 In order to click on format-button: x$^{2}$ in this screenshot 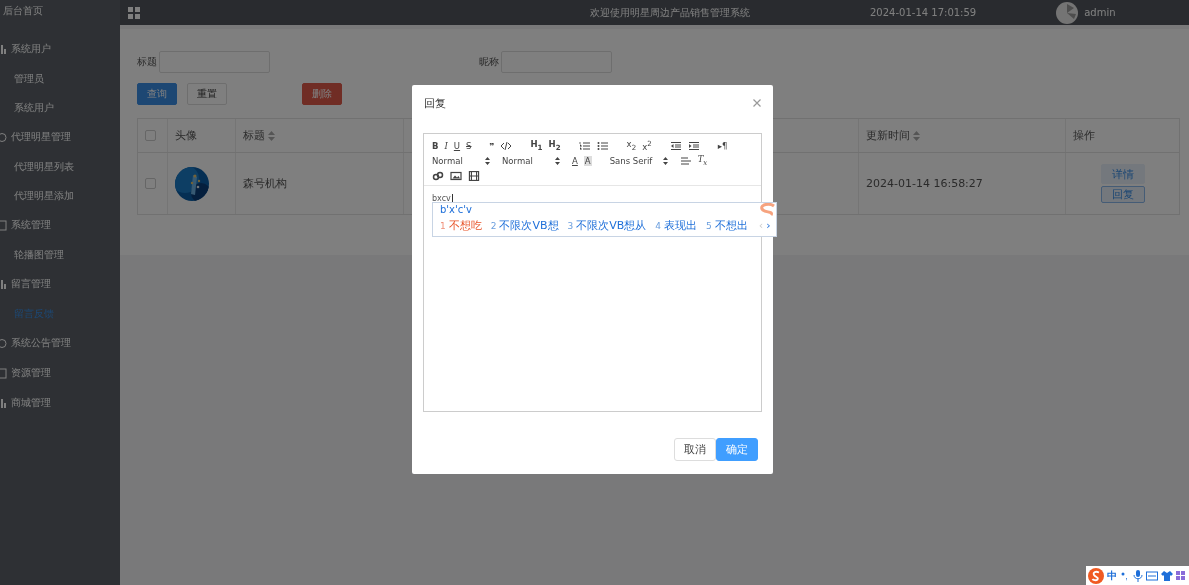, I will do `click(647, 145)`.